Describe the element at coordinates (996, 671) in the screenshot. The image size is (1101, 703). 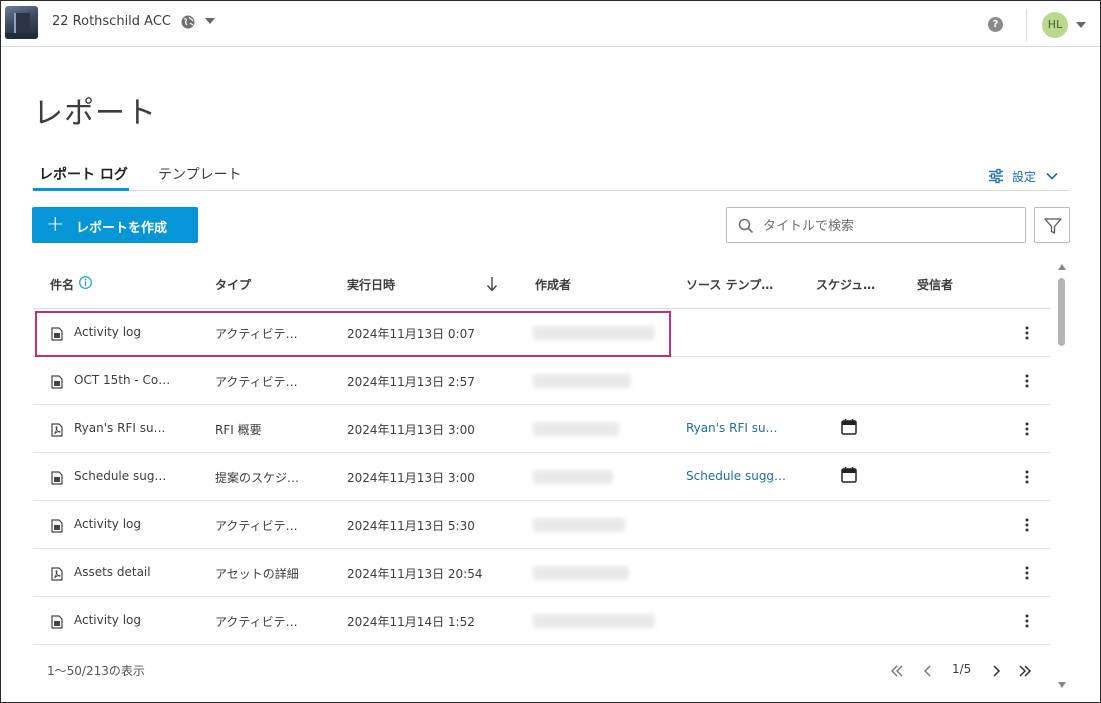
I see `next-page-icon` at that location.